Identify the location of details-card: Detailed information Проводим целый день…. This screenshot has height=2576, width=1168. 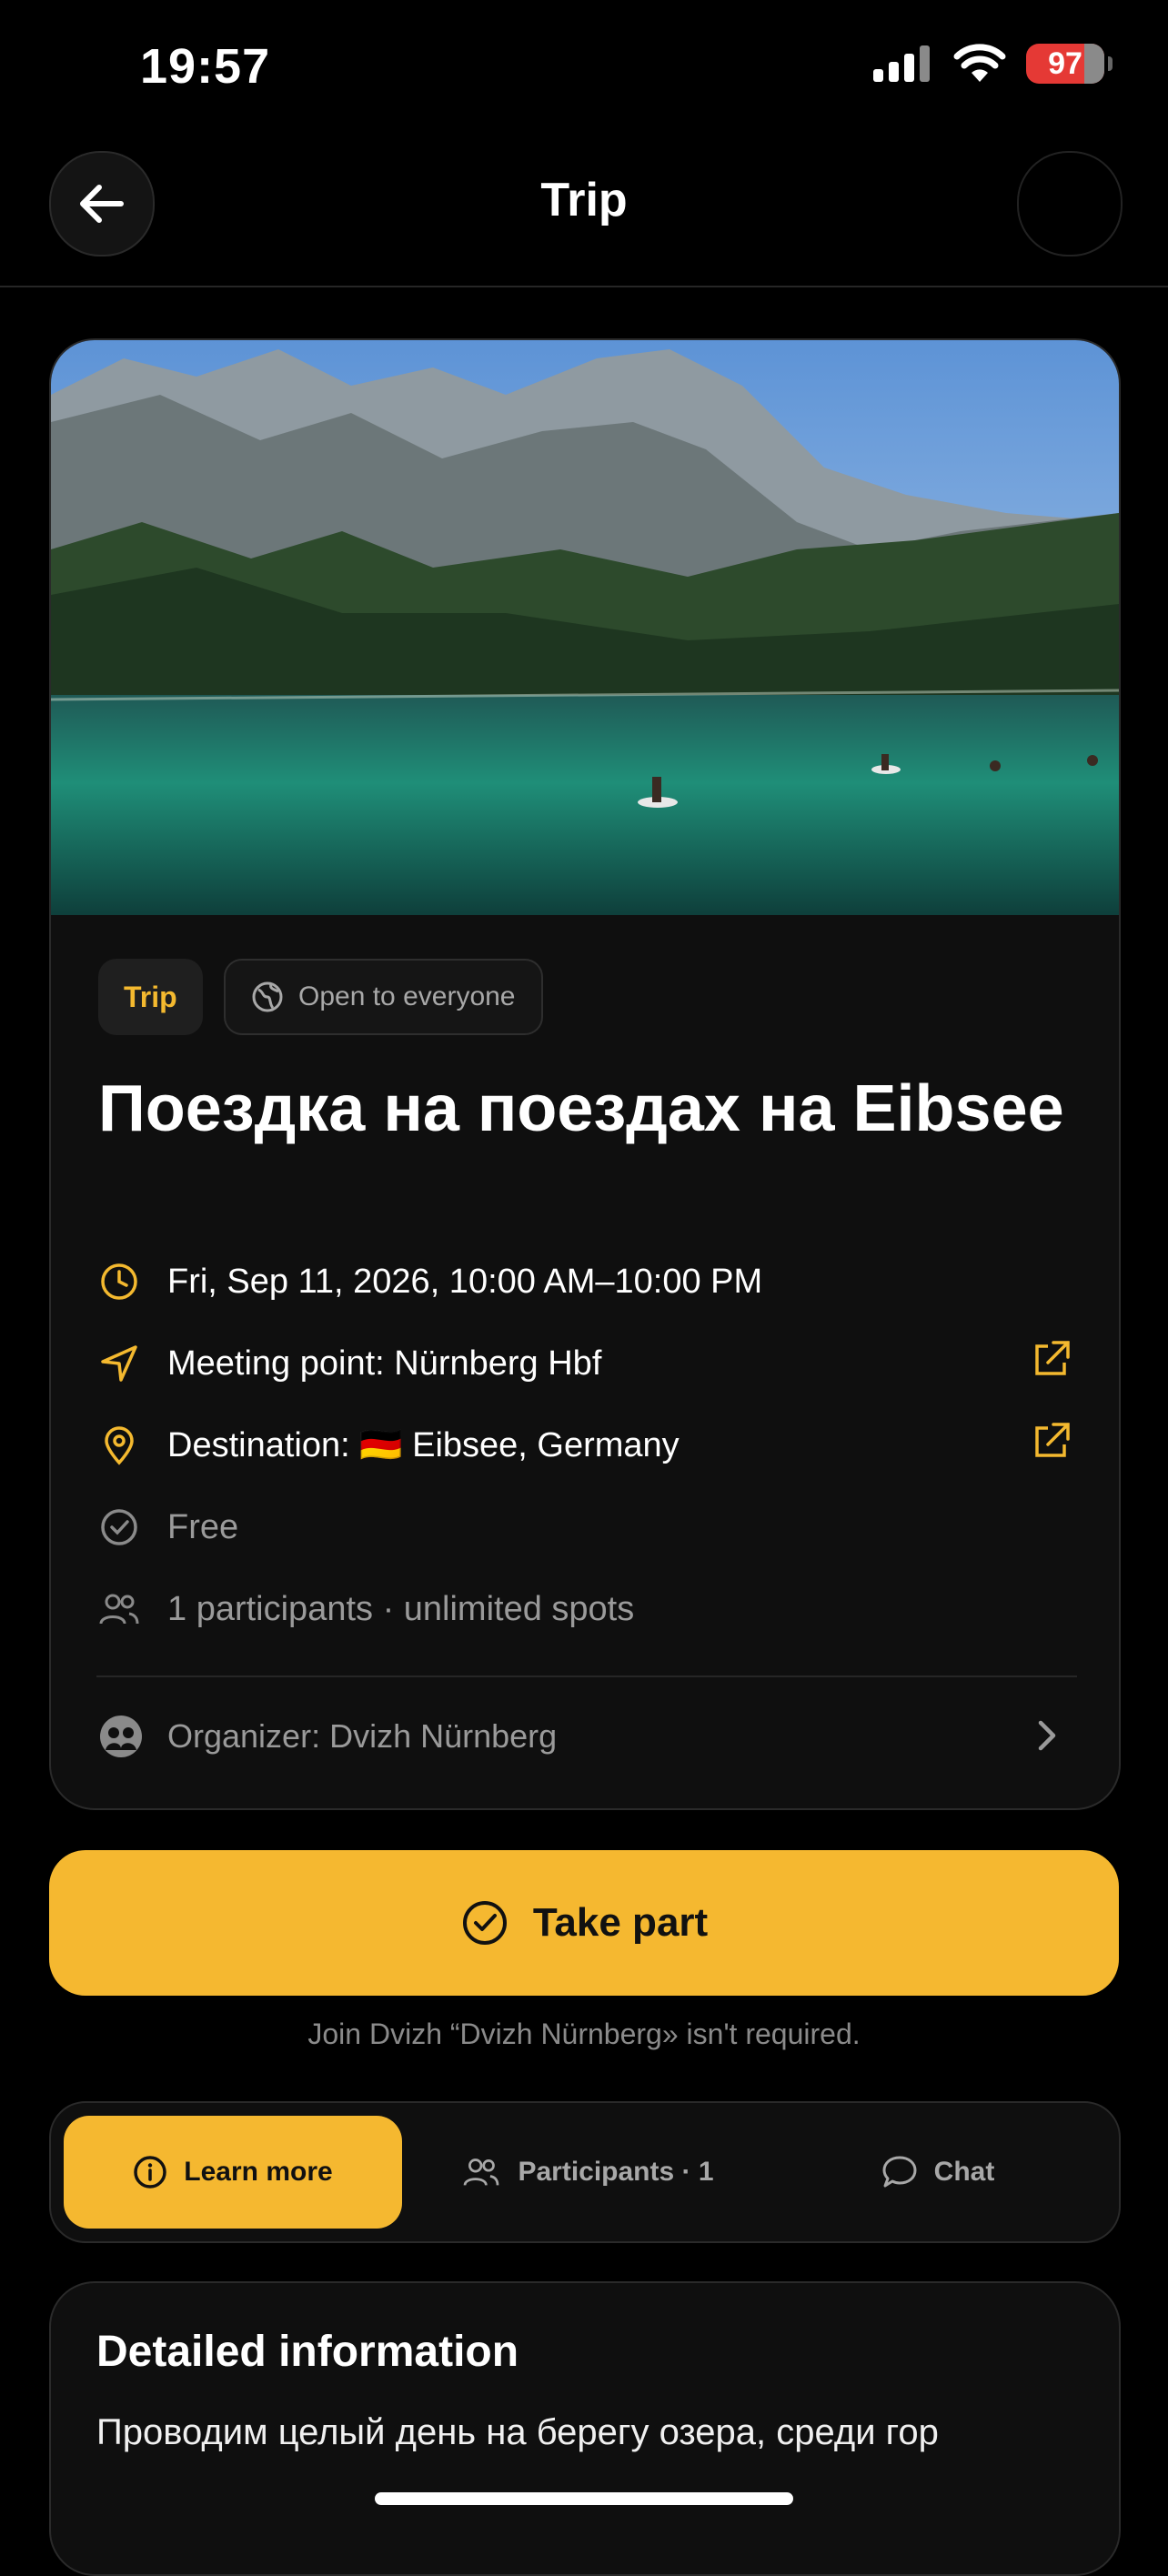
(585, 2428).